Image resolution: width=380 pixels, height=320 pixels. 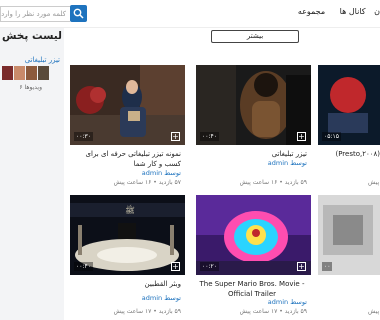 What do you see at coordinates (30, 87) in the screenshot?
I see `playlist-count: ویدیوها ۶` at bounding box center [30, 87].